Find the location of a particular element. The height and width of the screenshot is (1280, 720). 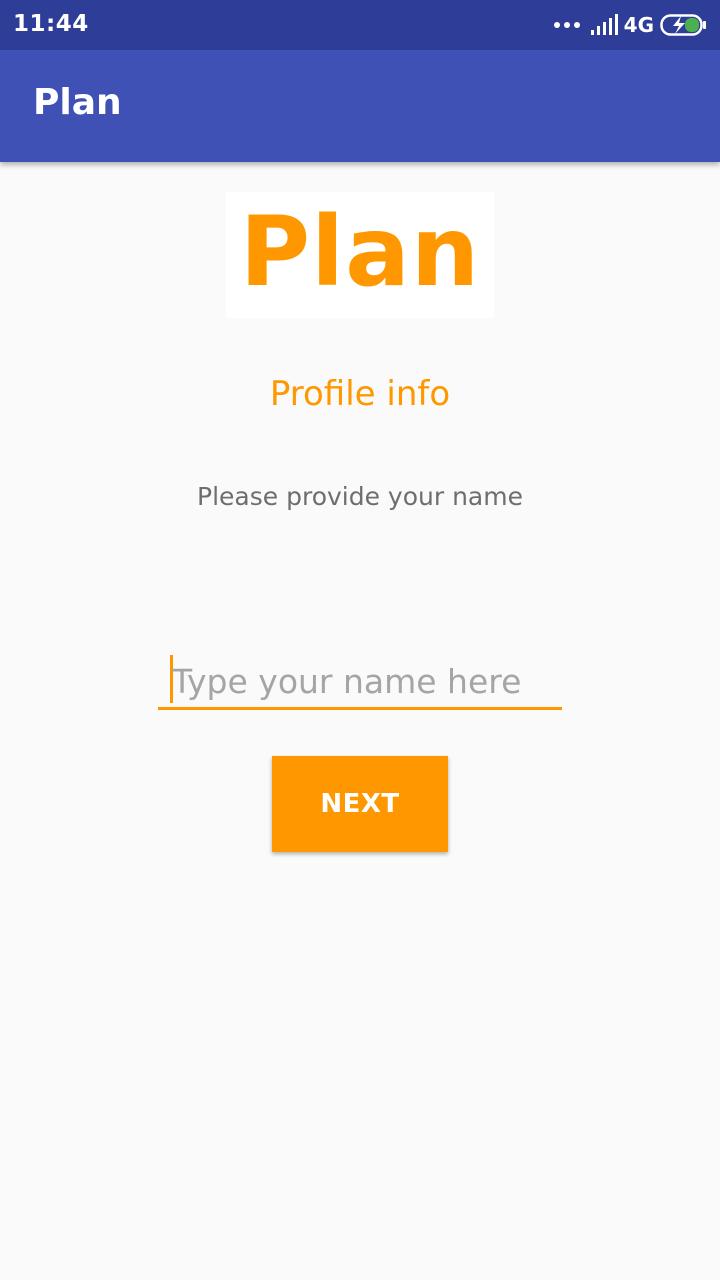

status-icons: 4G is located at coordinates (630, 25).